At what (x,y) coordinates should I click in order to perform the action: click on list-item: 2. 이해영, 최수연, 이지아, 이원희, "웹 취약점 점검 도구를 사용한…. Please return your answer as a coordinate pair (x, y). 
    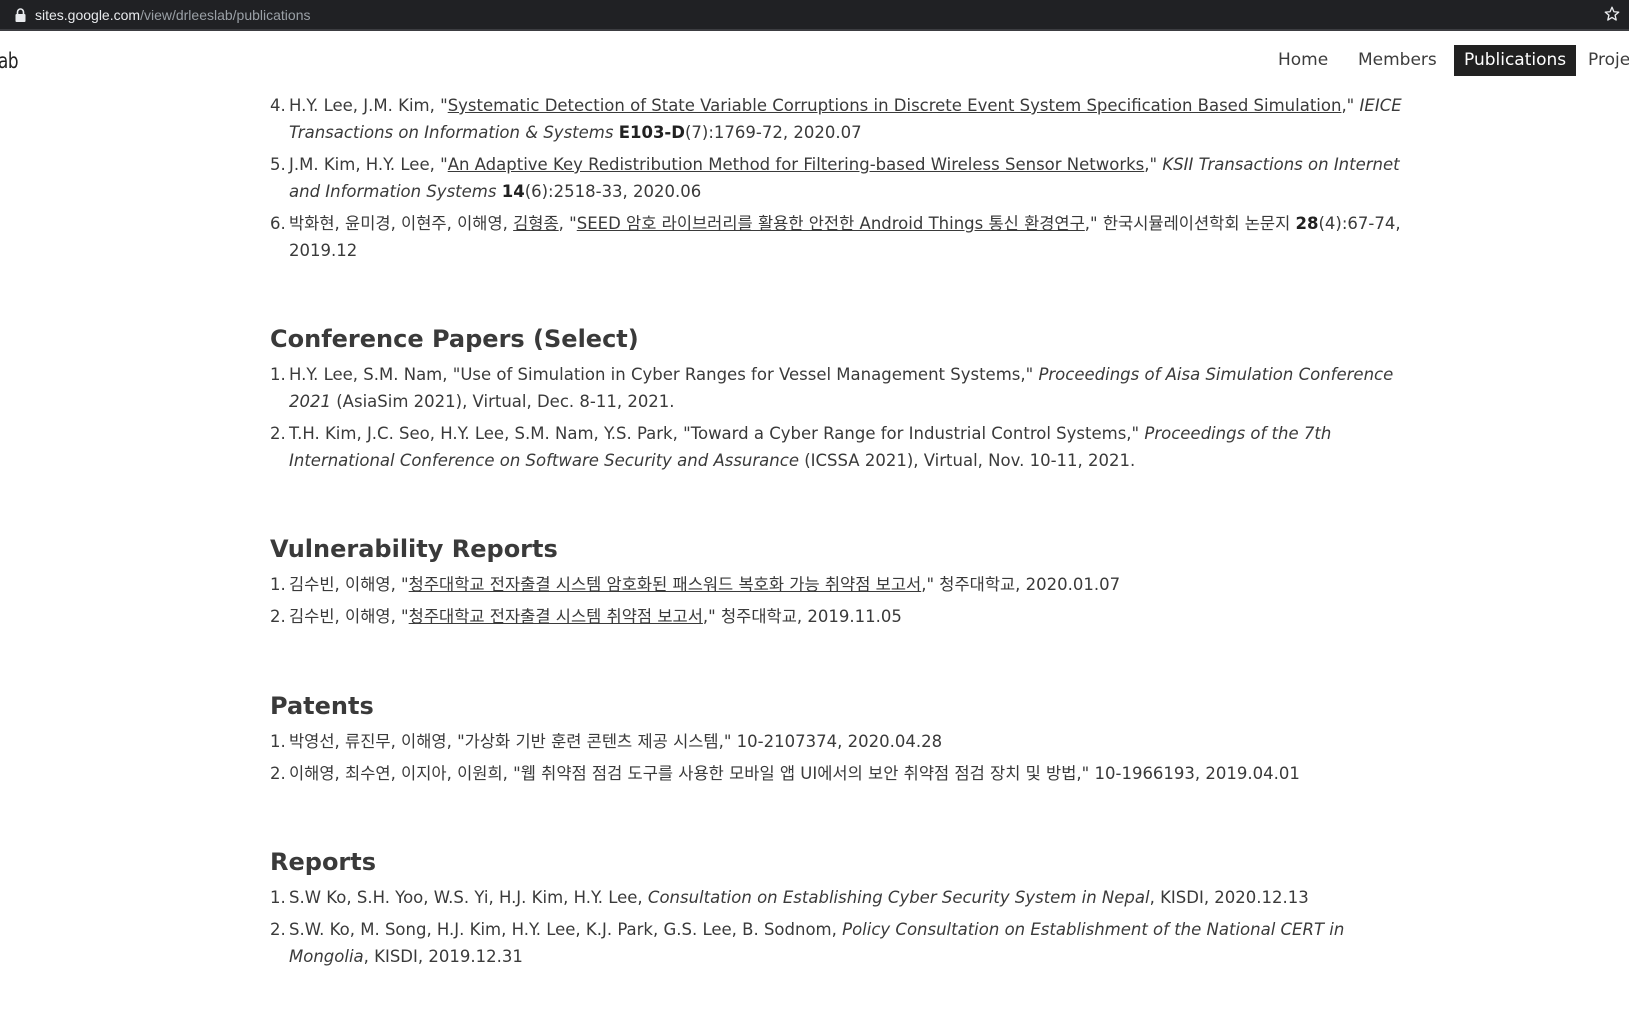
    Looking at the image, I should click on (785, 773).